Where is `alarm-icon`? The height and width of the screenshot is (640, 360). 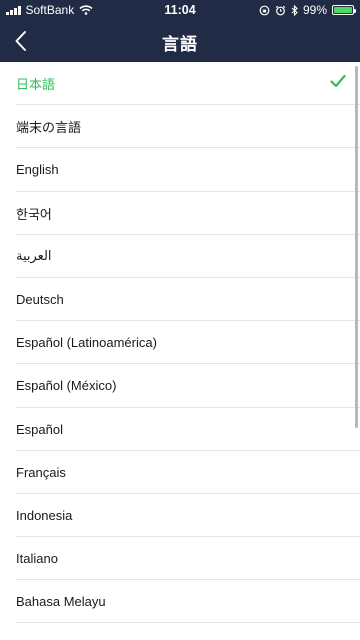 alarm-icon is located at coordinates (280, 10).